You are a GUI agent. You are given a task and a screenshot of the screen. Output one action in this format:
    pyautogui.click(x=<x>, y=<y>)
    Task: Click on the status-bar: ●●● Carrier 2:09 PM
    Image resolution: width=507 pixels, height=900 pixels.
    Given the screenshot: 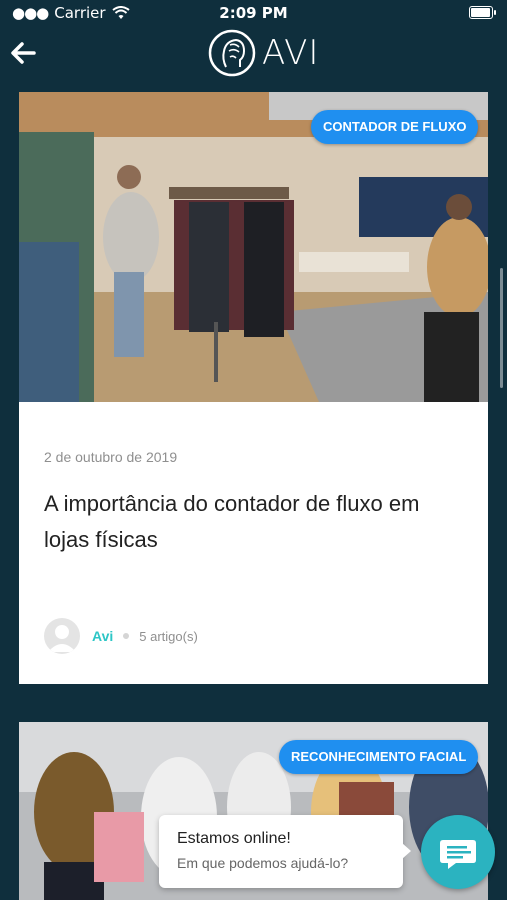 What is the action you would take?
    pyautogui.click(x=253, y=13)
    